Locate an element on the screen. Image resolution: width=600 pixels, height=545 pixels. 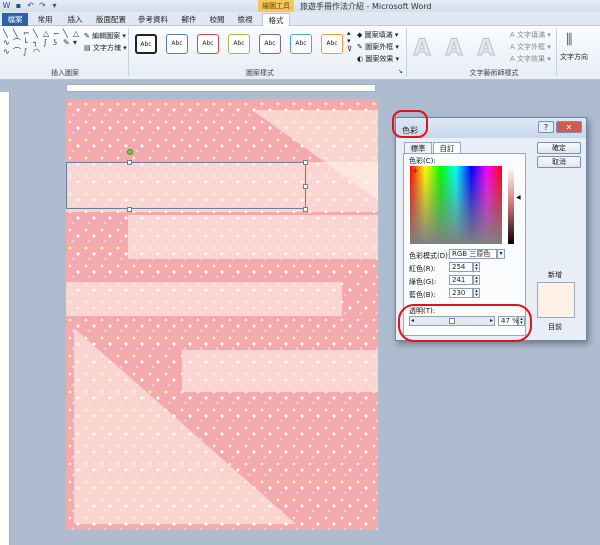
save-icon: ▪ is located at coordinates (18, 5).